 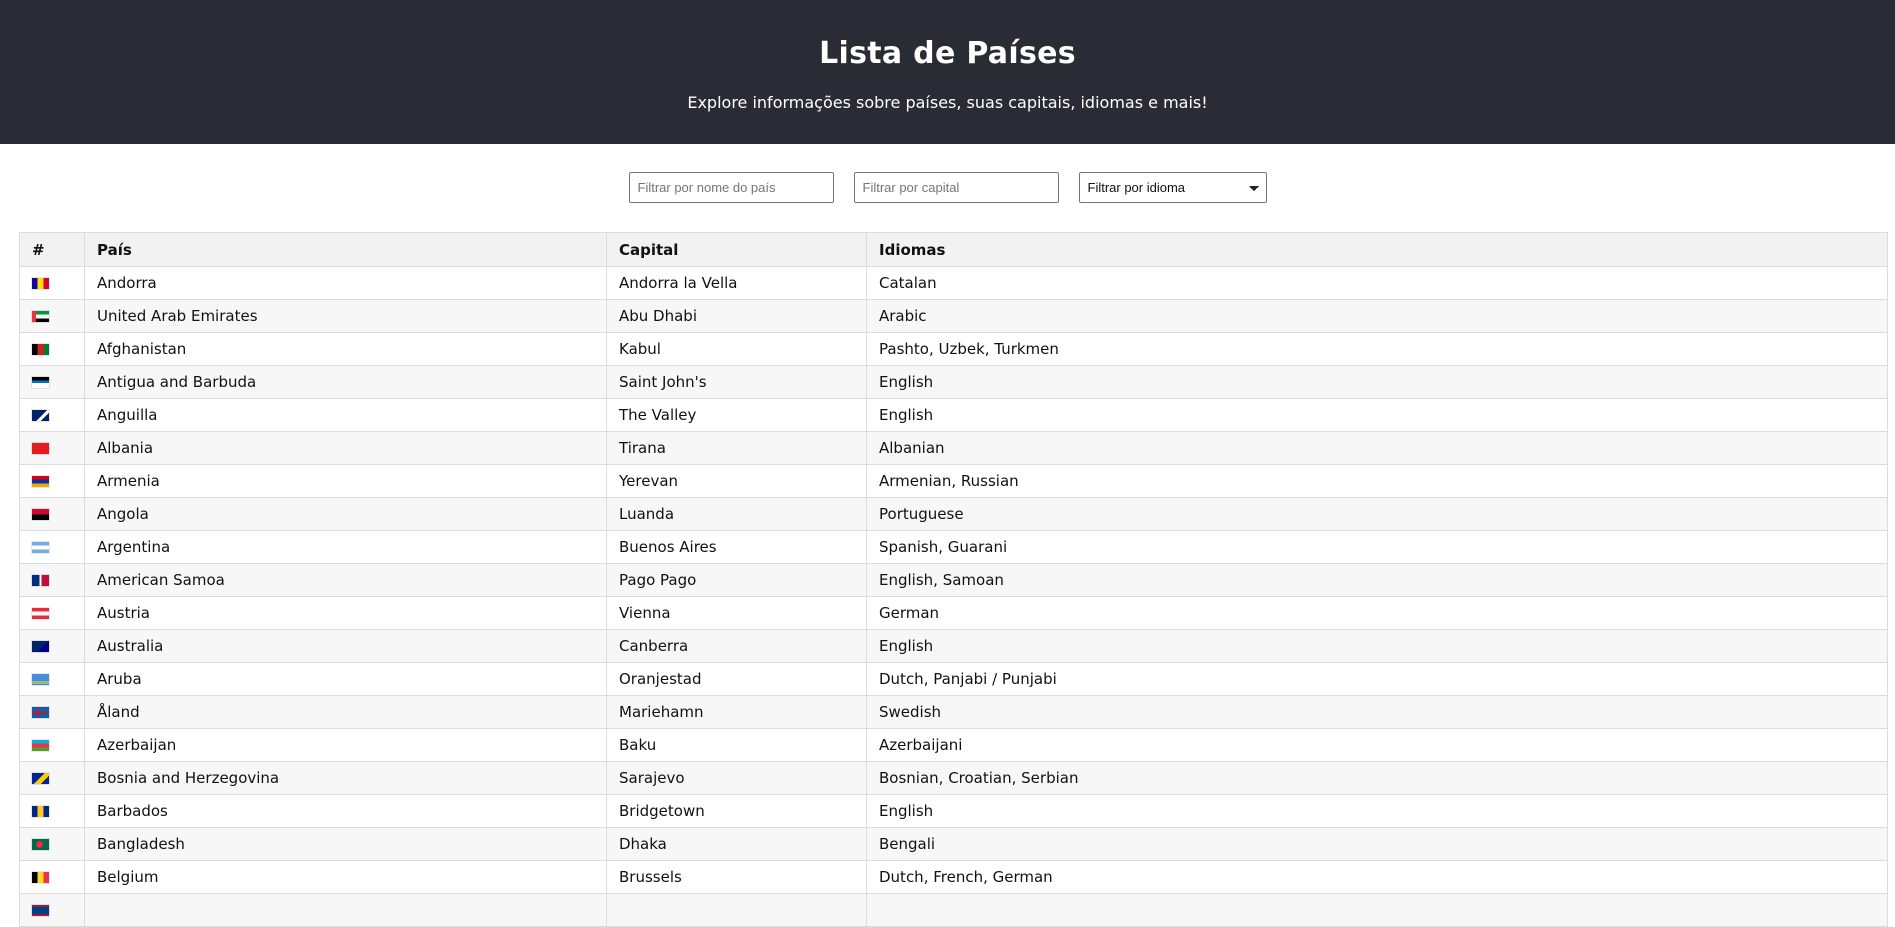 What do you see at coordinates (956, 187) in the screenshot?
I see `capital-filter-input` at bounding box center [956, 187].